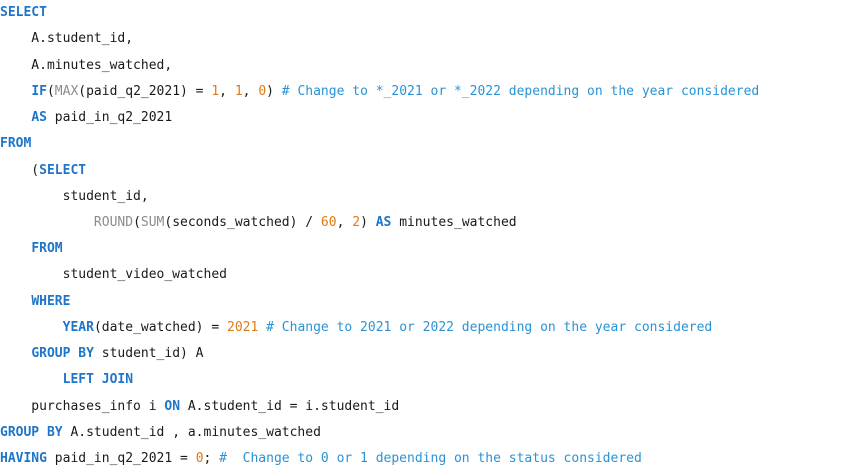 This screenshot has width=866, height=470. I want to click on sql-identifier: paid_in_q2_2021, so click(109, 117).